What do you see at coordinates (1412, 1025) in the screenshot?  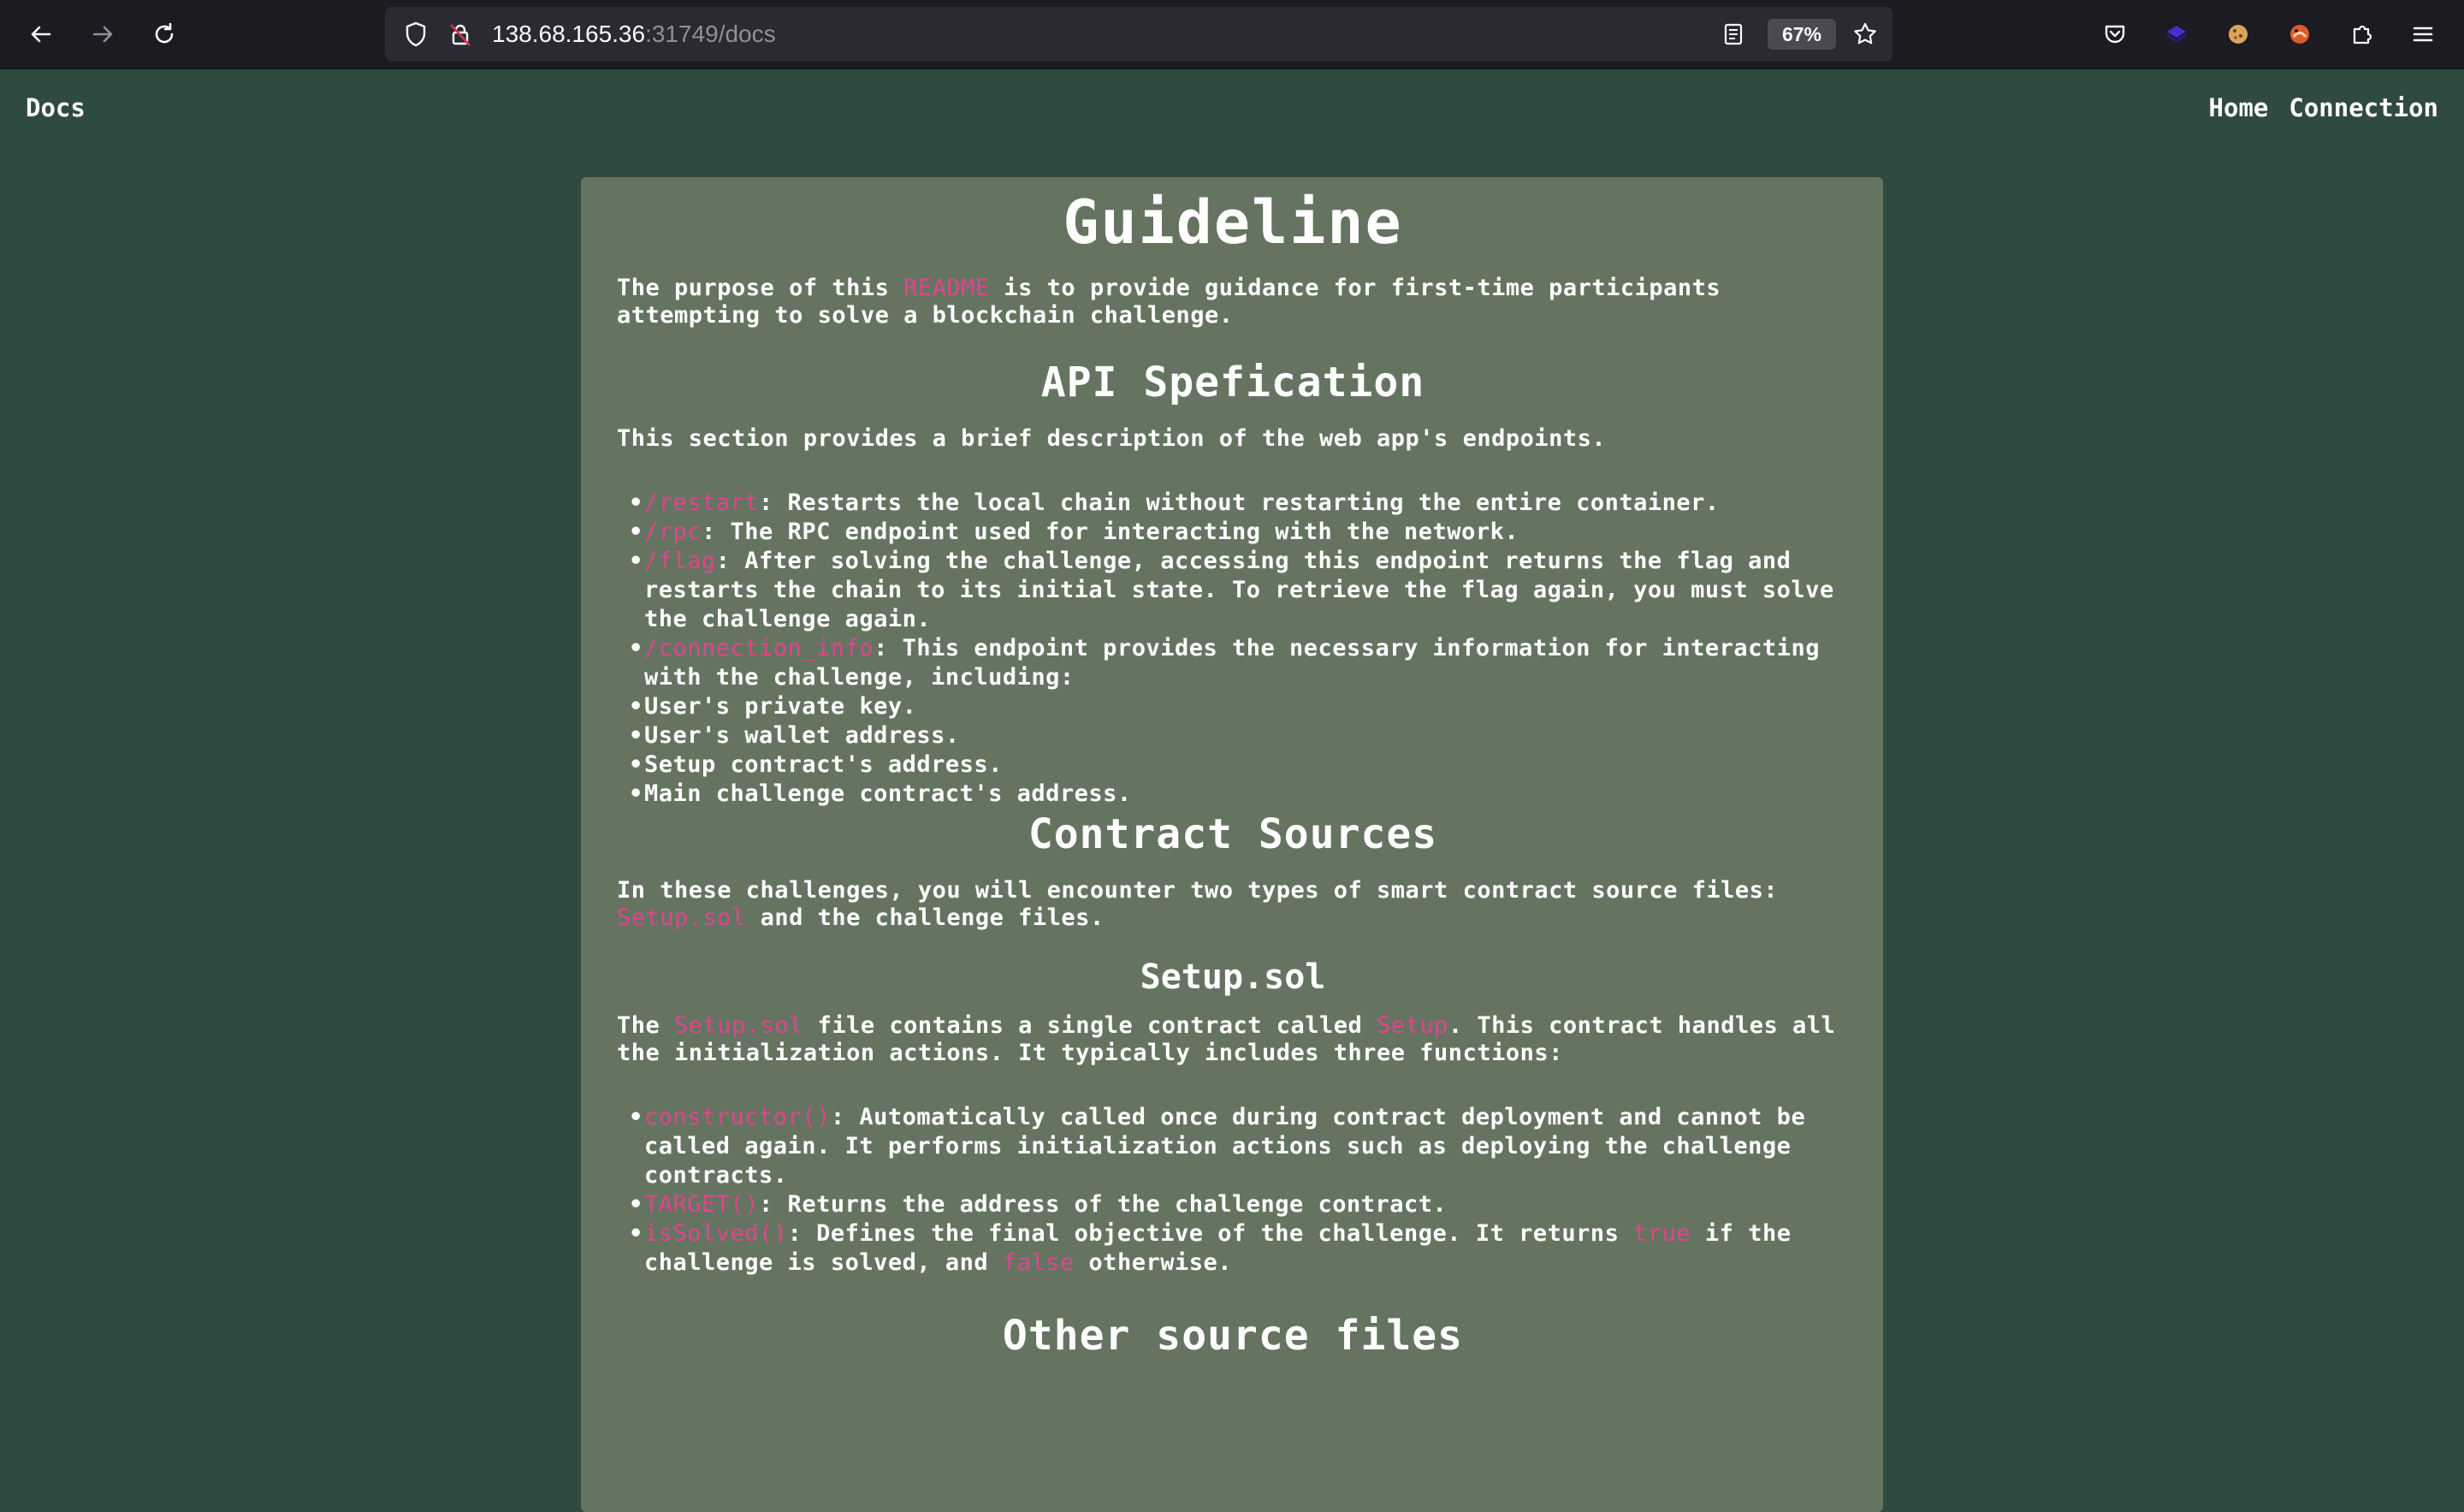 I see `inline-code: Setup` at bounding box center [1412, 1025].